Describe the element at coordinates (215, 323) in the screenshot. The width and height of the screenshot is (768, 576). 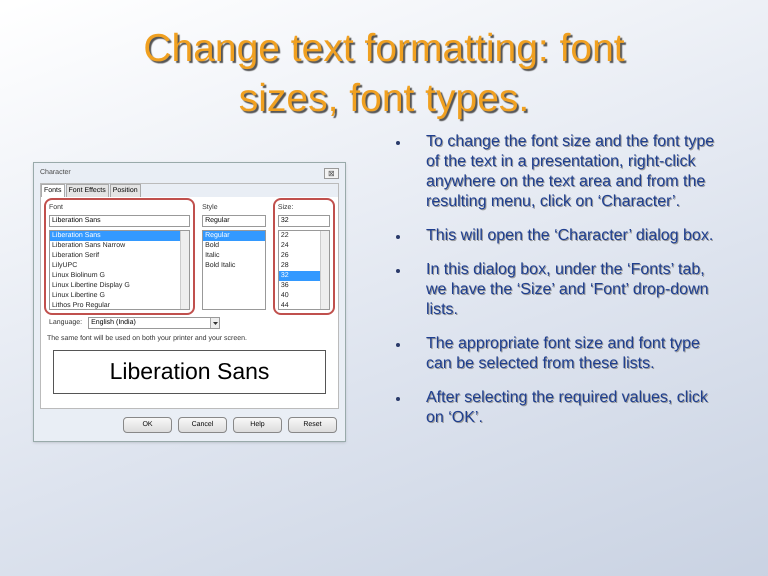
I see `caret-icon` at that location.